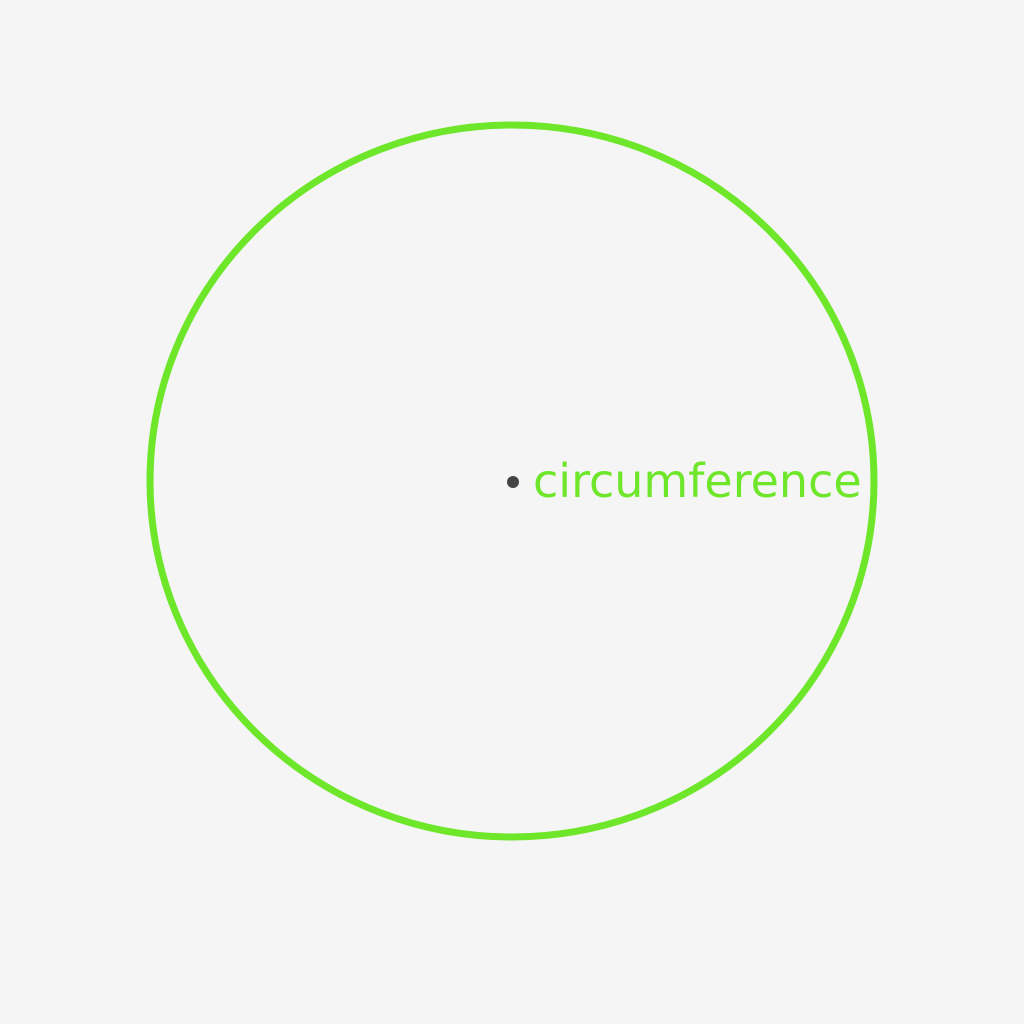 The height and width of the screenshot is (1024, 1024). I want to click on center-point, so click(513, 482).